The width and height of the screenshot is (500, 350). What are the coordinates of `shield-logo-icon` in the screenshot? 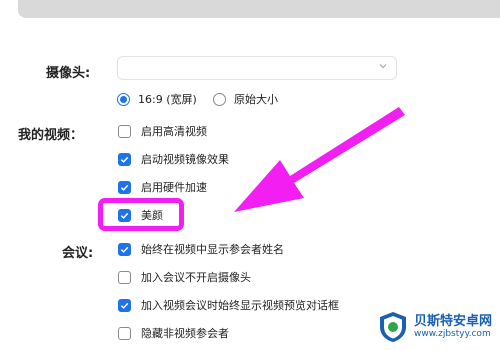 It's located at (392, 327).